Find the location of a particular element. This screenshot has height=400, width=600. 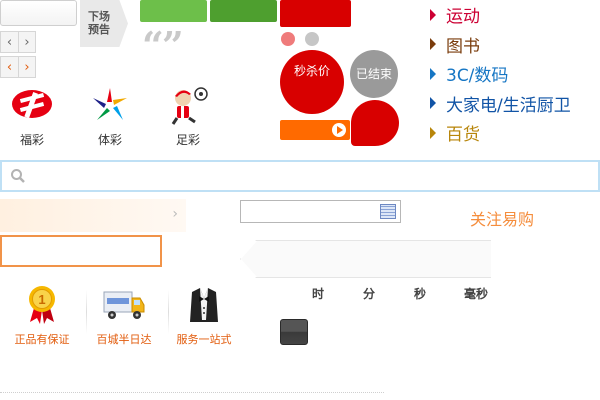

countdown-minute-label: 分 is located at coordinates (369, 294).